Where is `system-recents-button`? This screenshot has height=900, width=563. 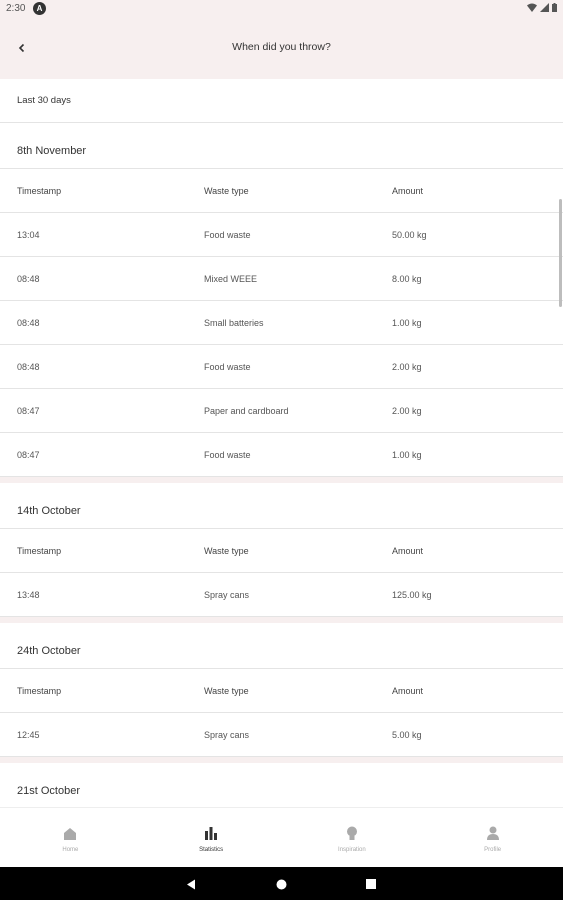 system-recents-button is located at coordinates (371, 884).